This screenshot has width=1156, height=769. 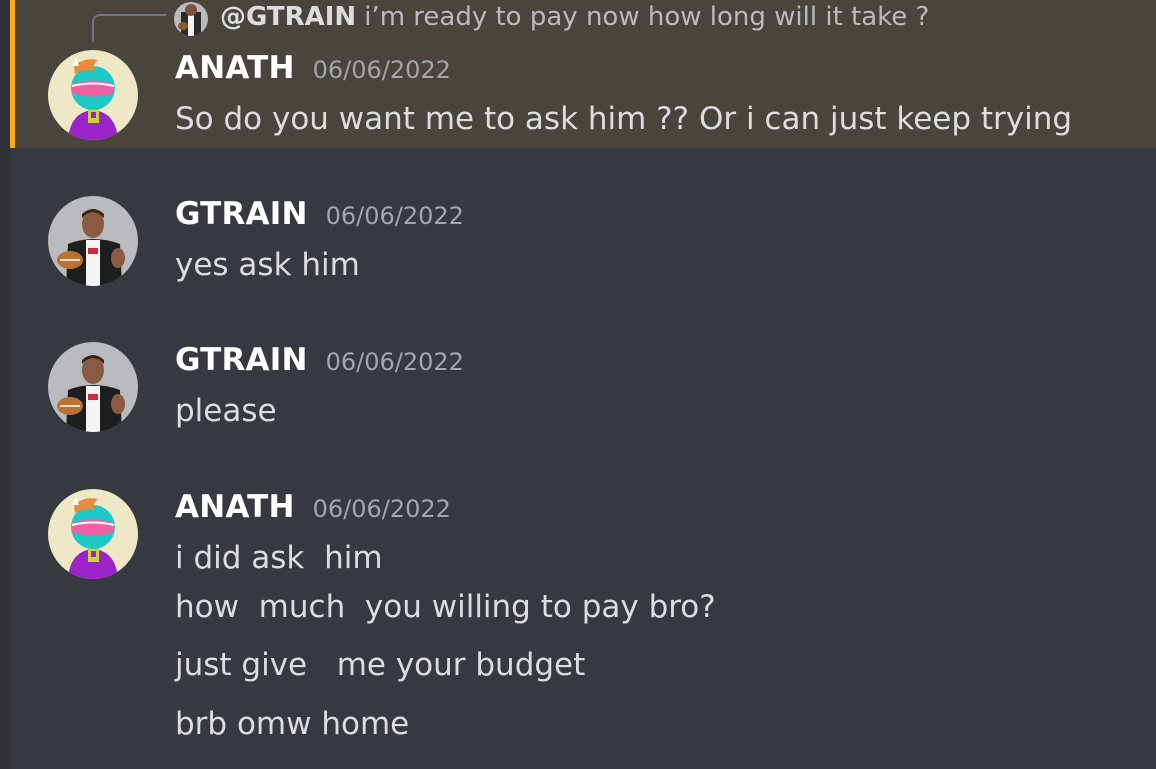 I want to click on reply-mention: @GTRAIN, so click(x=288, y=17).